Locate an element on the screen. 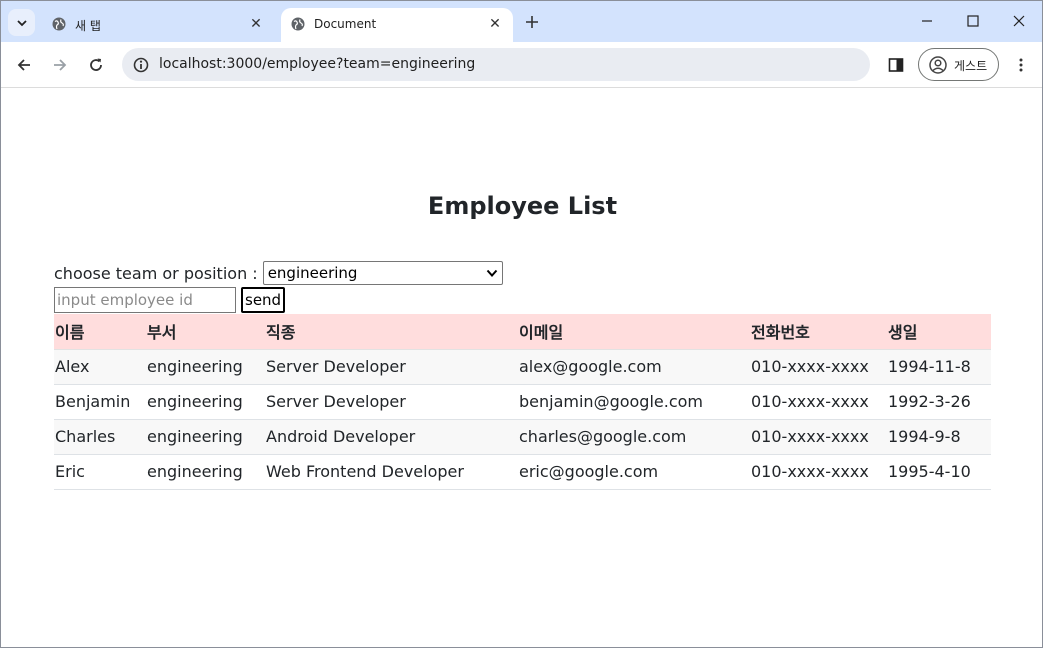 This screenshot has width=1043, height=648. back-button is located at coordinates (24, 65).